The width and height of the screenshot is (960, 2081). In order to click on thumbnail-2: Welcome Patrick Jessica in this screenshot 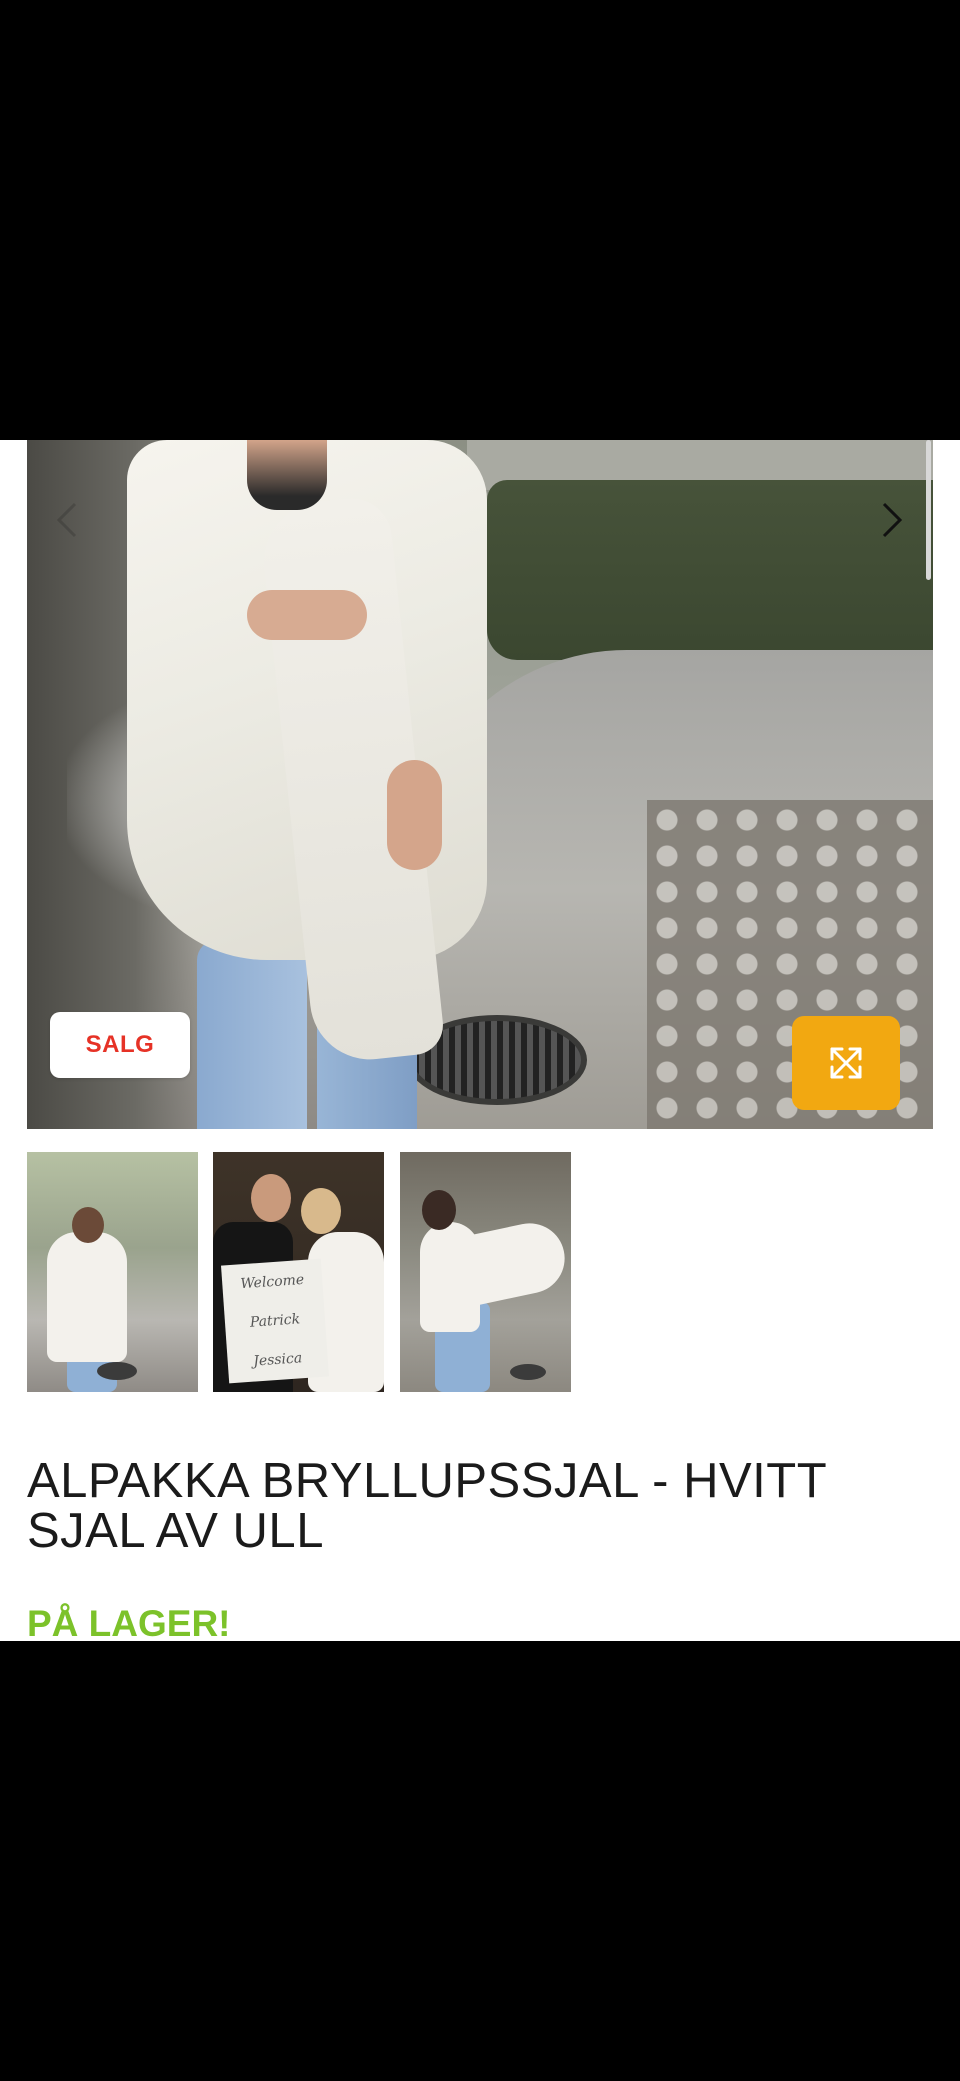, I will do `click(298, 1272)`.